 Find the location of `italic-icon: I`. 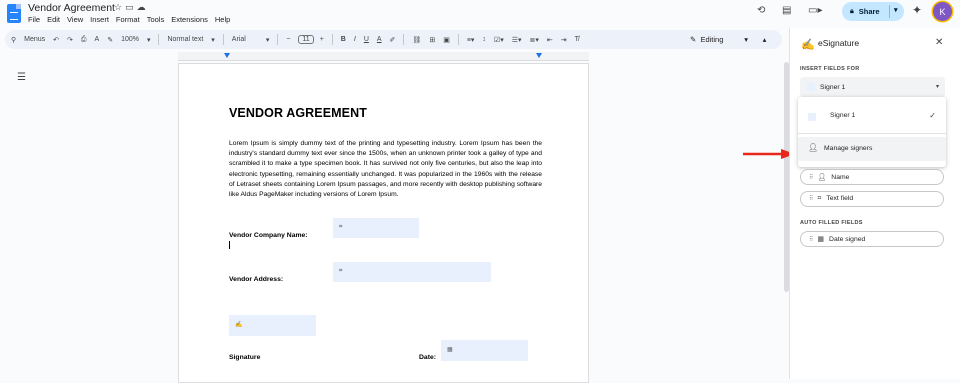

italic-icon: I is located at coordinates (355, 39).